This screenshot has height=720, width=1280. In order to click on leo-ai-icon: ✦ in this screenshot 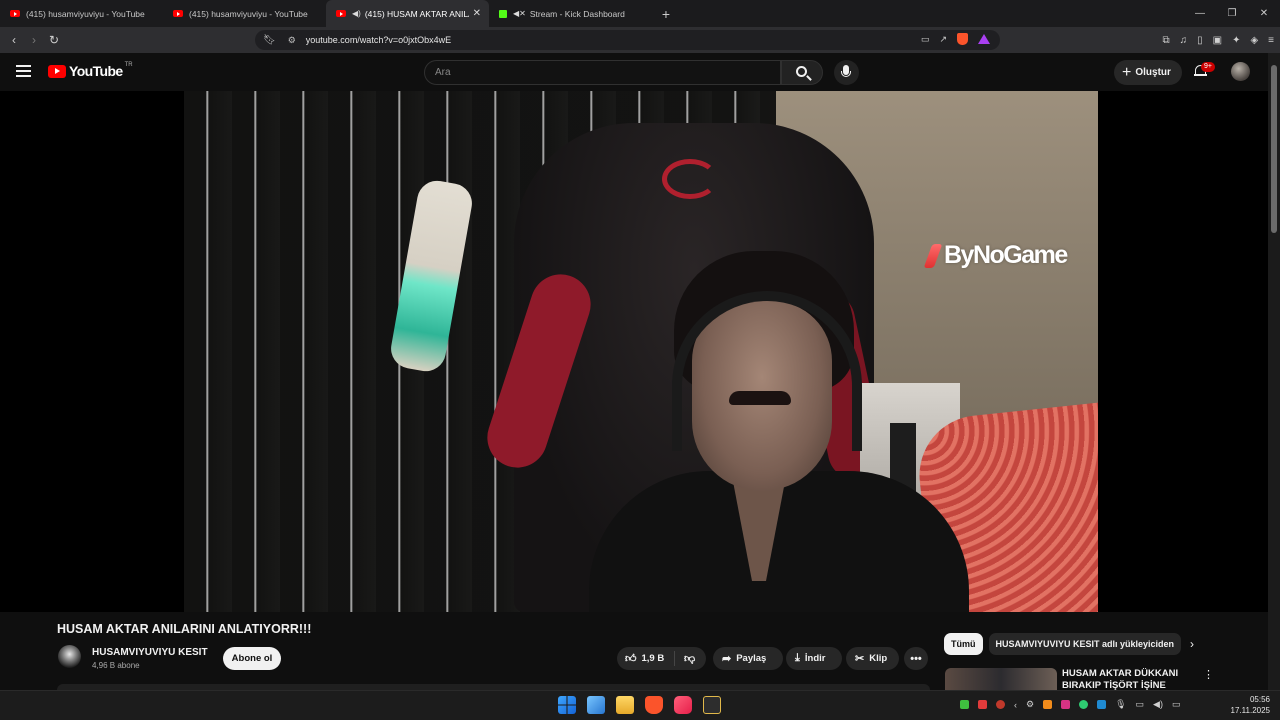, I will do `click(1236, 40)`.